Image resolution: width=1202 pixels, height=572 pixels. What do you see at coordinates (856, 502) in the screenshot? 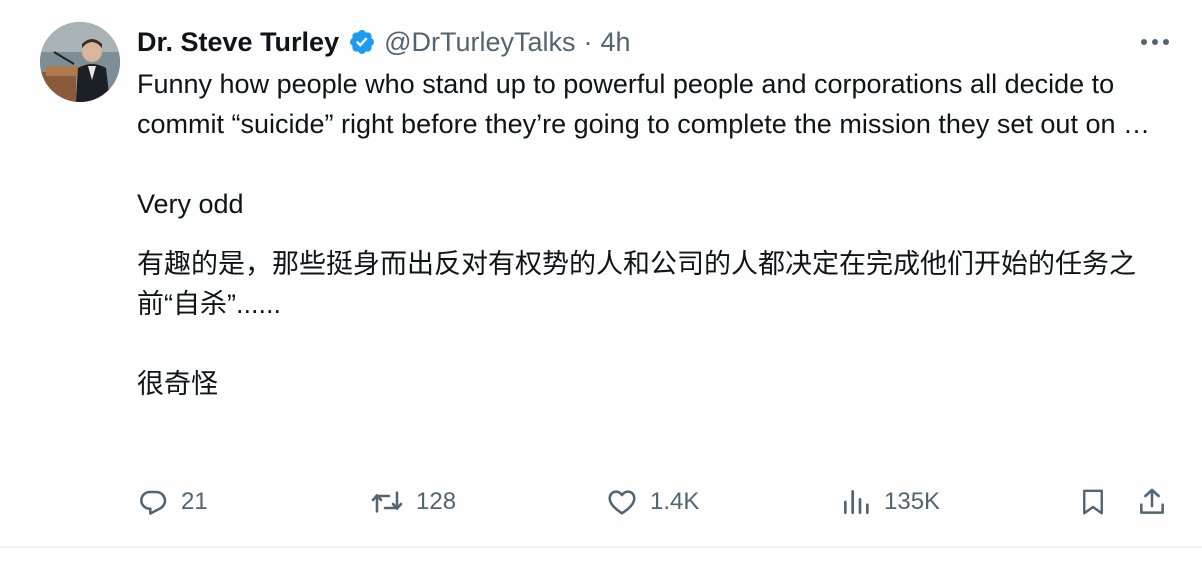
I see `views-icon` at bounding box center [856, 502].